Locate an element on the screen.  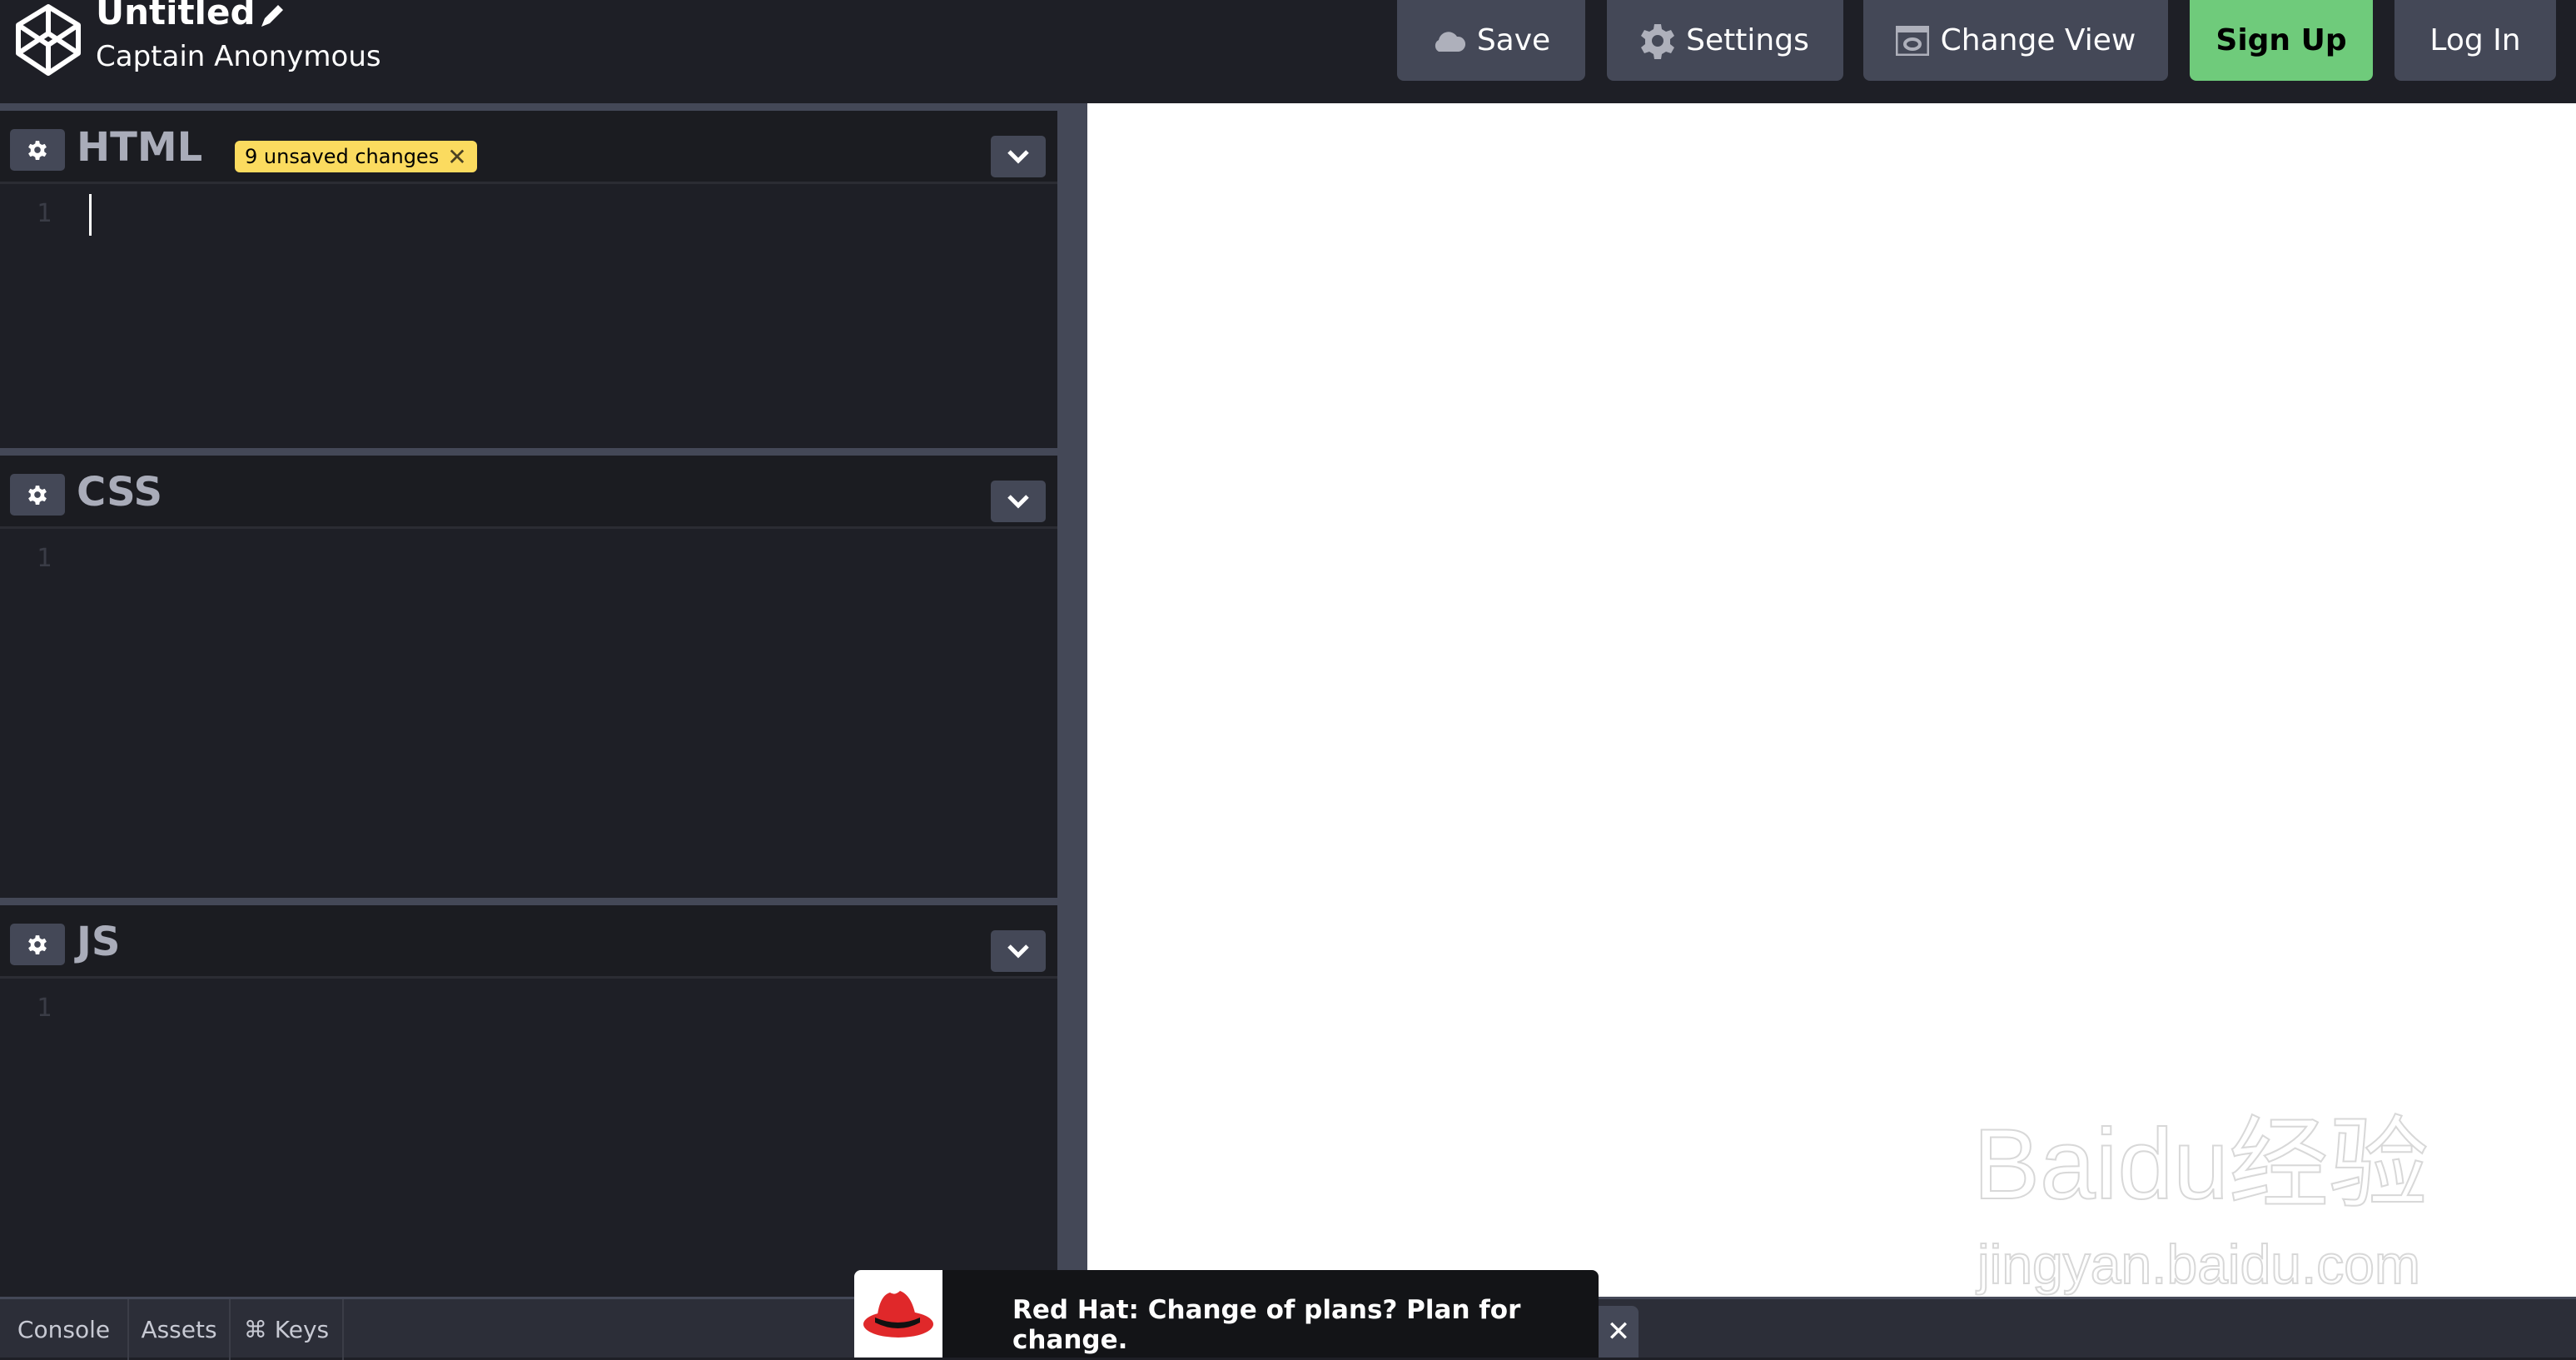
sign-up-button: Sign Up is located at coordinates (2281, 40).